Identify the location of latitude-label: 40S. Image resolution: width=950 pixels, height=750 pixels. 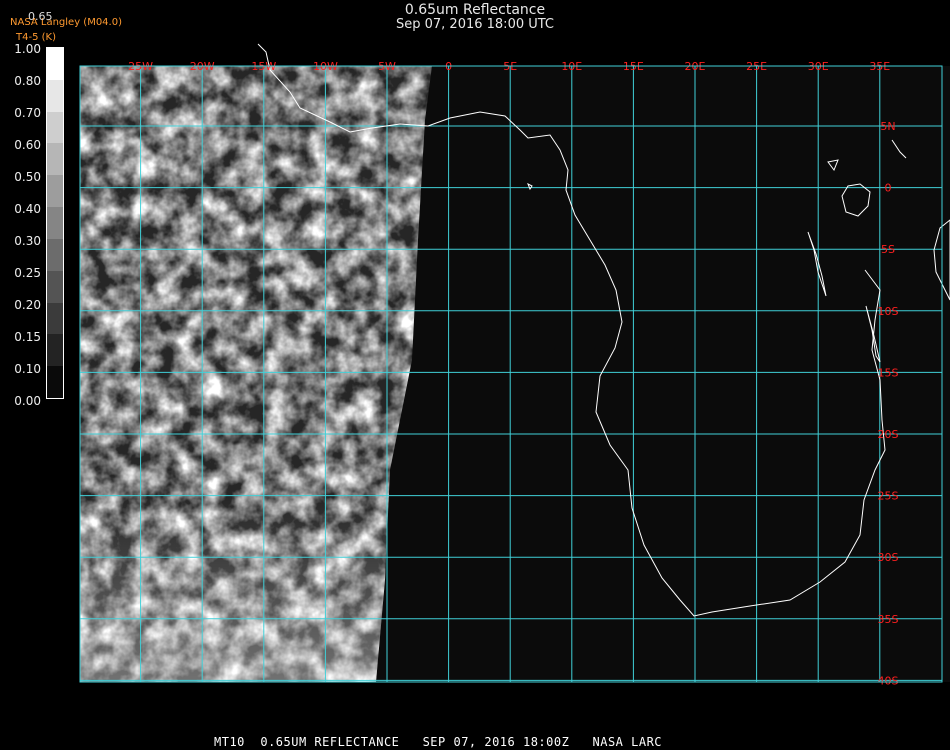
(888, 680).